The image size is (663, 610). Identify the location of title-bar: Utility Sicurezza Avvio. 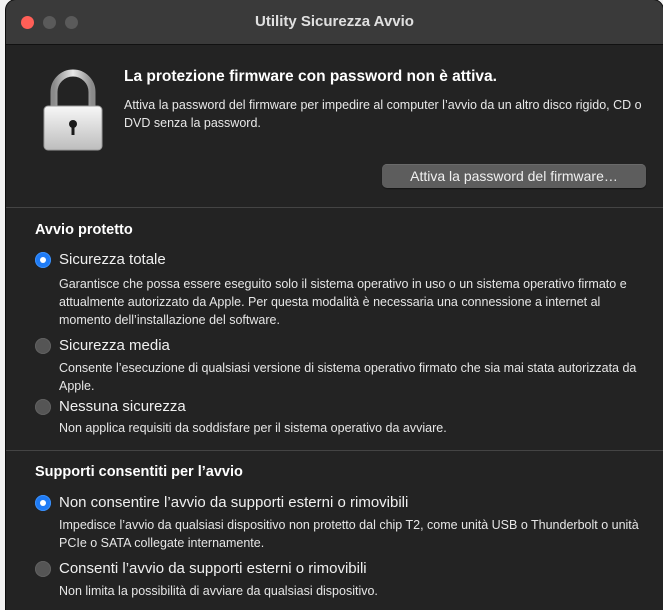
(334, 22).